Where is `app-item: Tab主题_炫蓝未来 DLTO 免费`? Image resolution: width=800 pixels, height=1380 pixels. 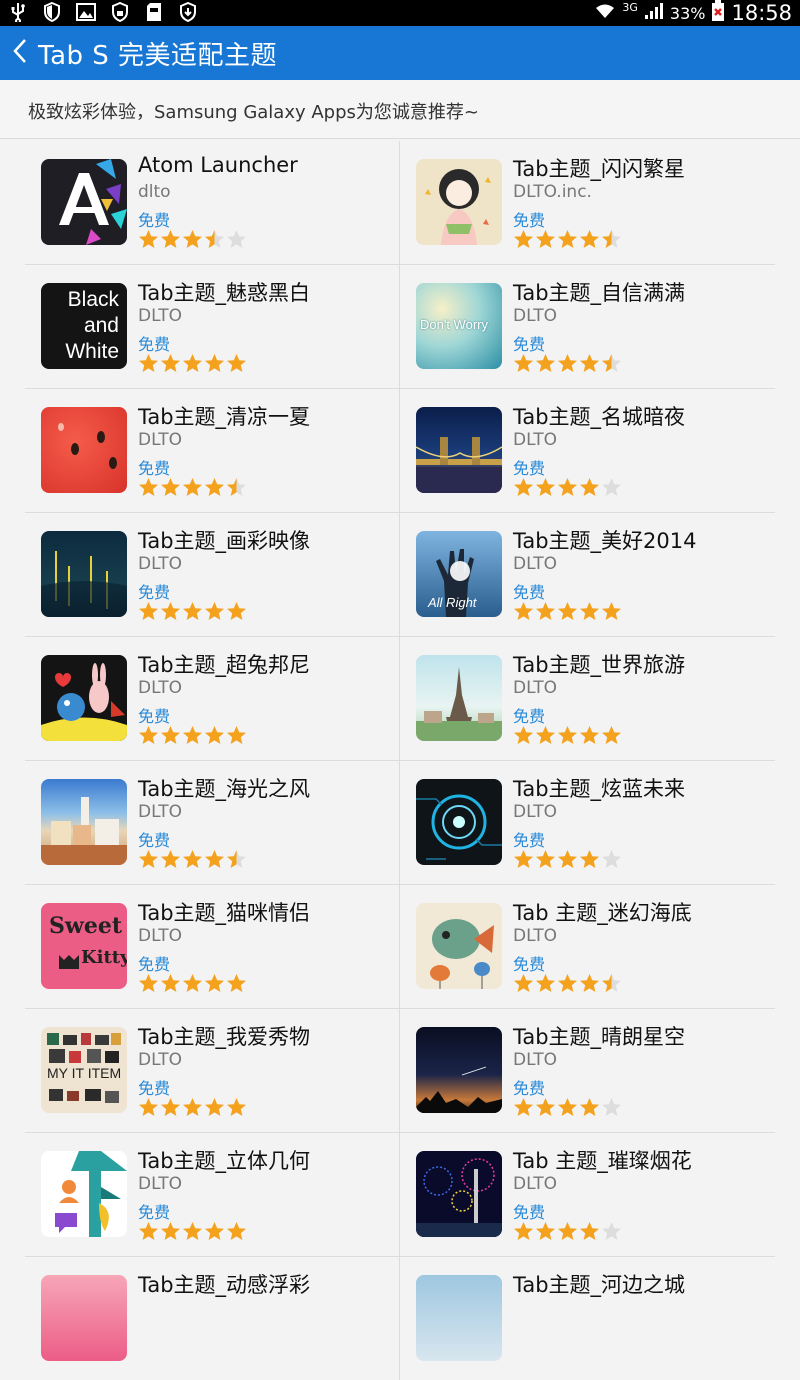 app-item: Tab主题_炫蓝未来 DLTO 免费 is located at coordinates (587, 822).